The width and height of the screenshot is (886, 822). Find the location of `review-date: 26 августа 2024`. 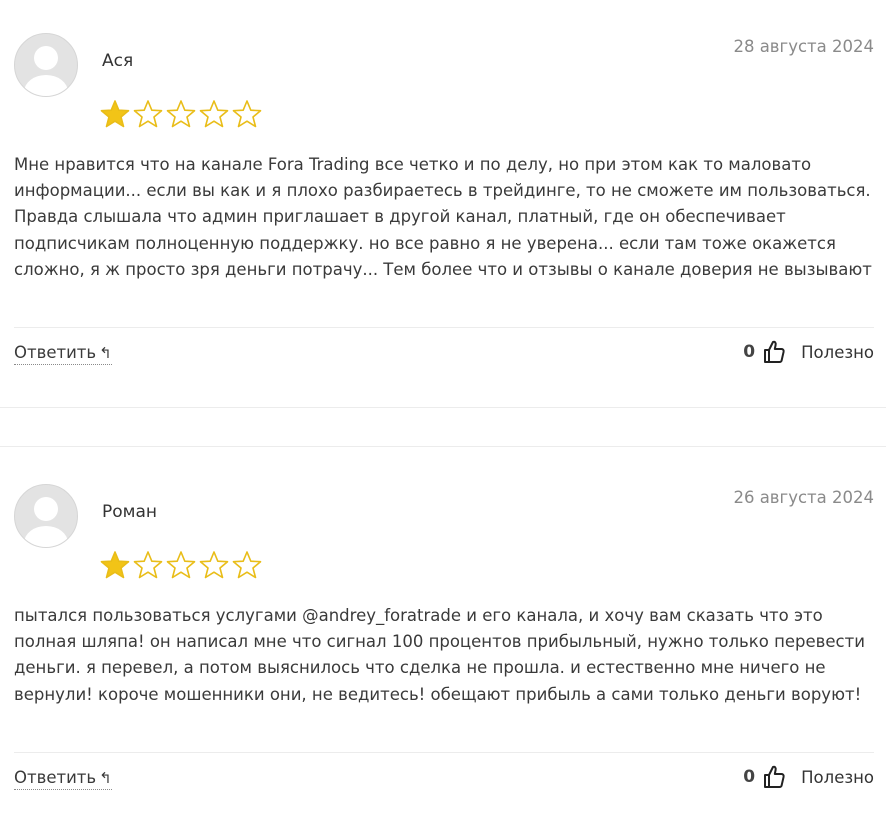

review-date: 26 августа 2024 is located at coordinates (803, 497).